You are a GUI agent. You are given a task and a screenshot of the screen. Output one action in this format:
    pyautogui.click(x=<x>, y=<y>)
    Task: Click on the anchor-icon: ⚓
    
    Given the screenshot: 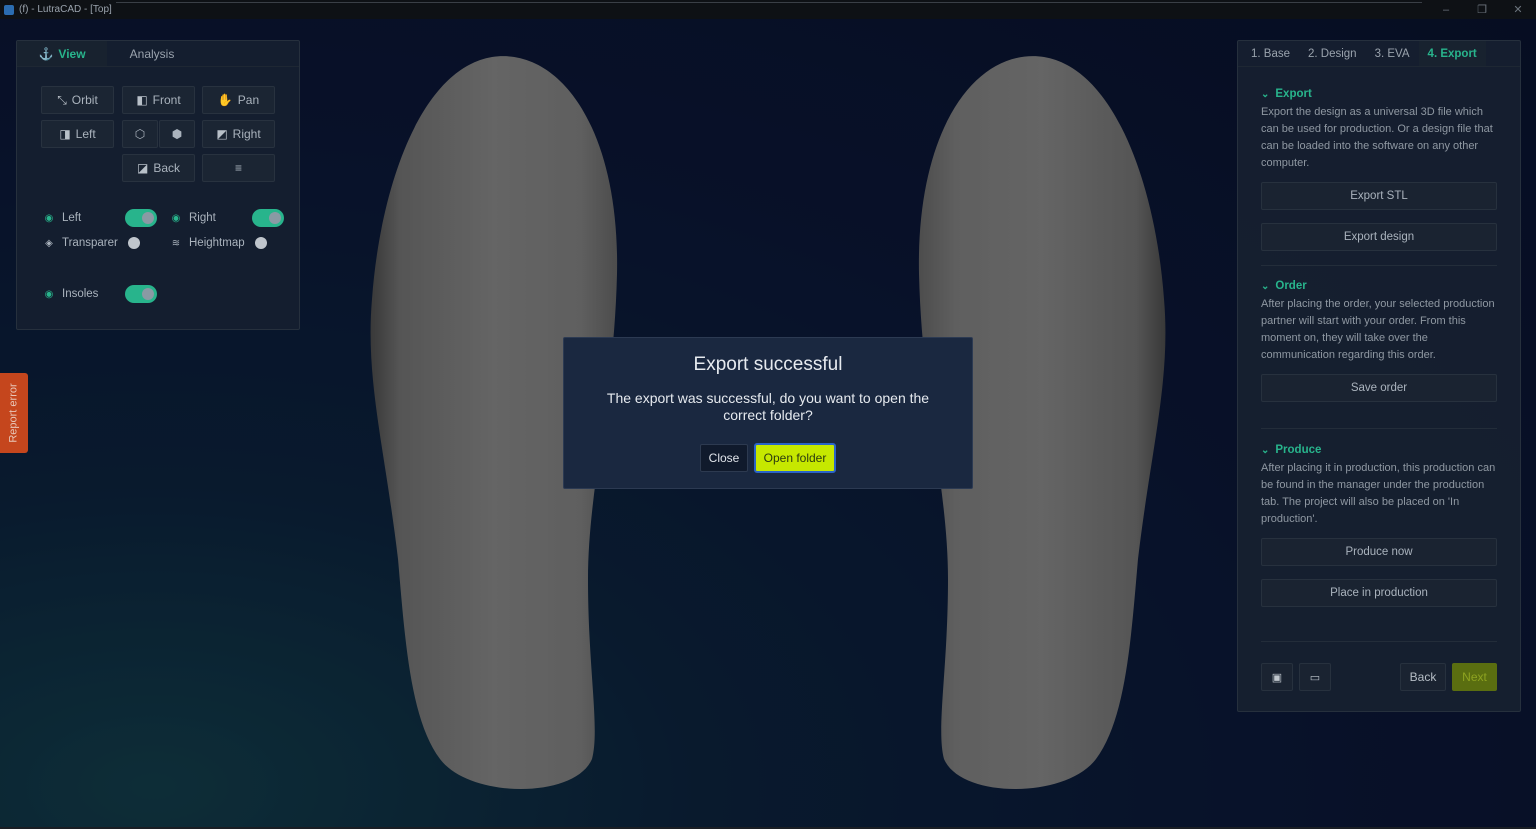 What is the action you would take?
    pyautogui.click(x=46, y=53)
    